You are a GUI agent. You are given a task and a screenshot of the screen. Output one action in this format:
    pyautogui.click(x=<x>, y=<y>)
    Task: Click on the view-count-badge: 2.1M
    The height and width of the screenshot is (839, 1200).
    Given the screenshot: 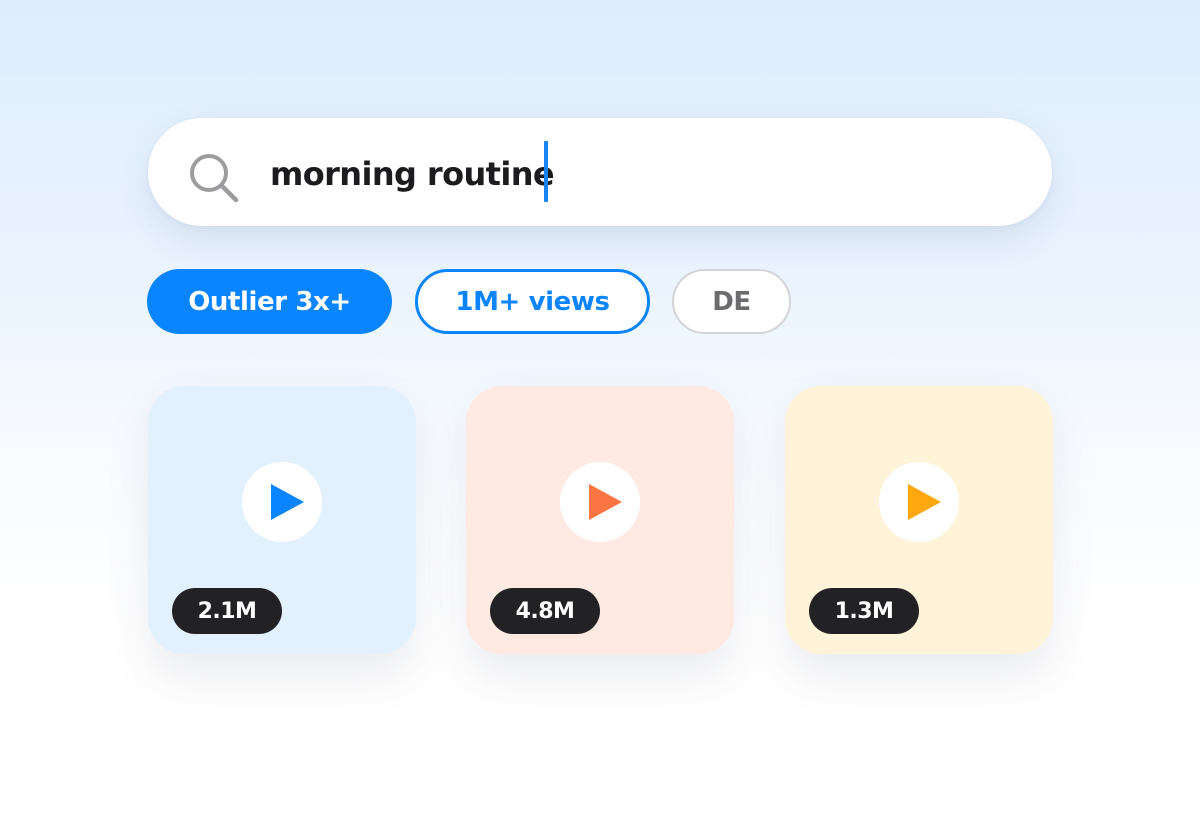 What is the action you would take?
    pyautogui.click(x=227, y=611)
    